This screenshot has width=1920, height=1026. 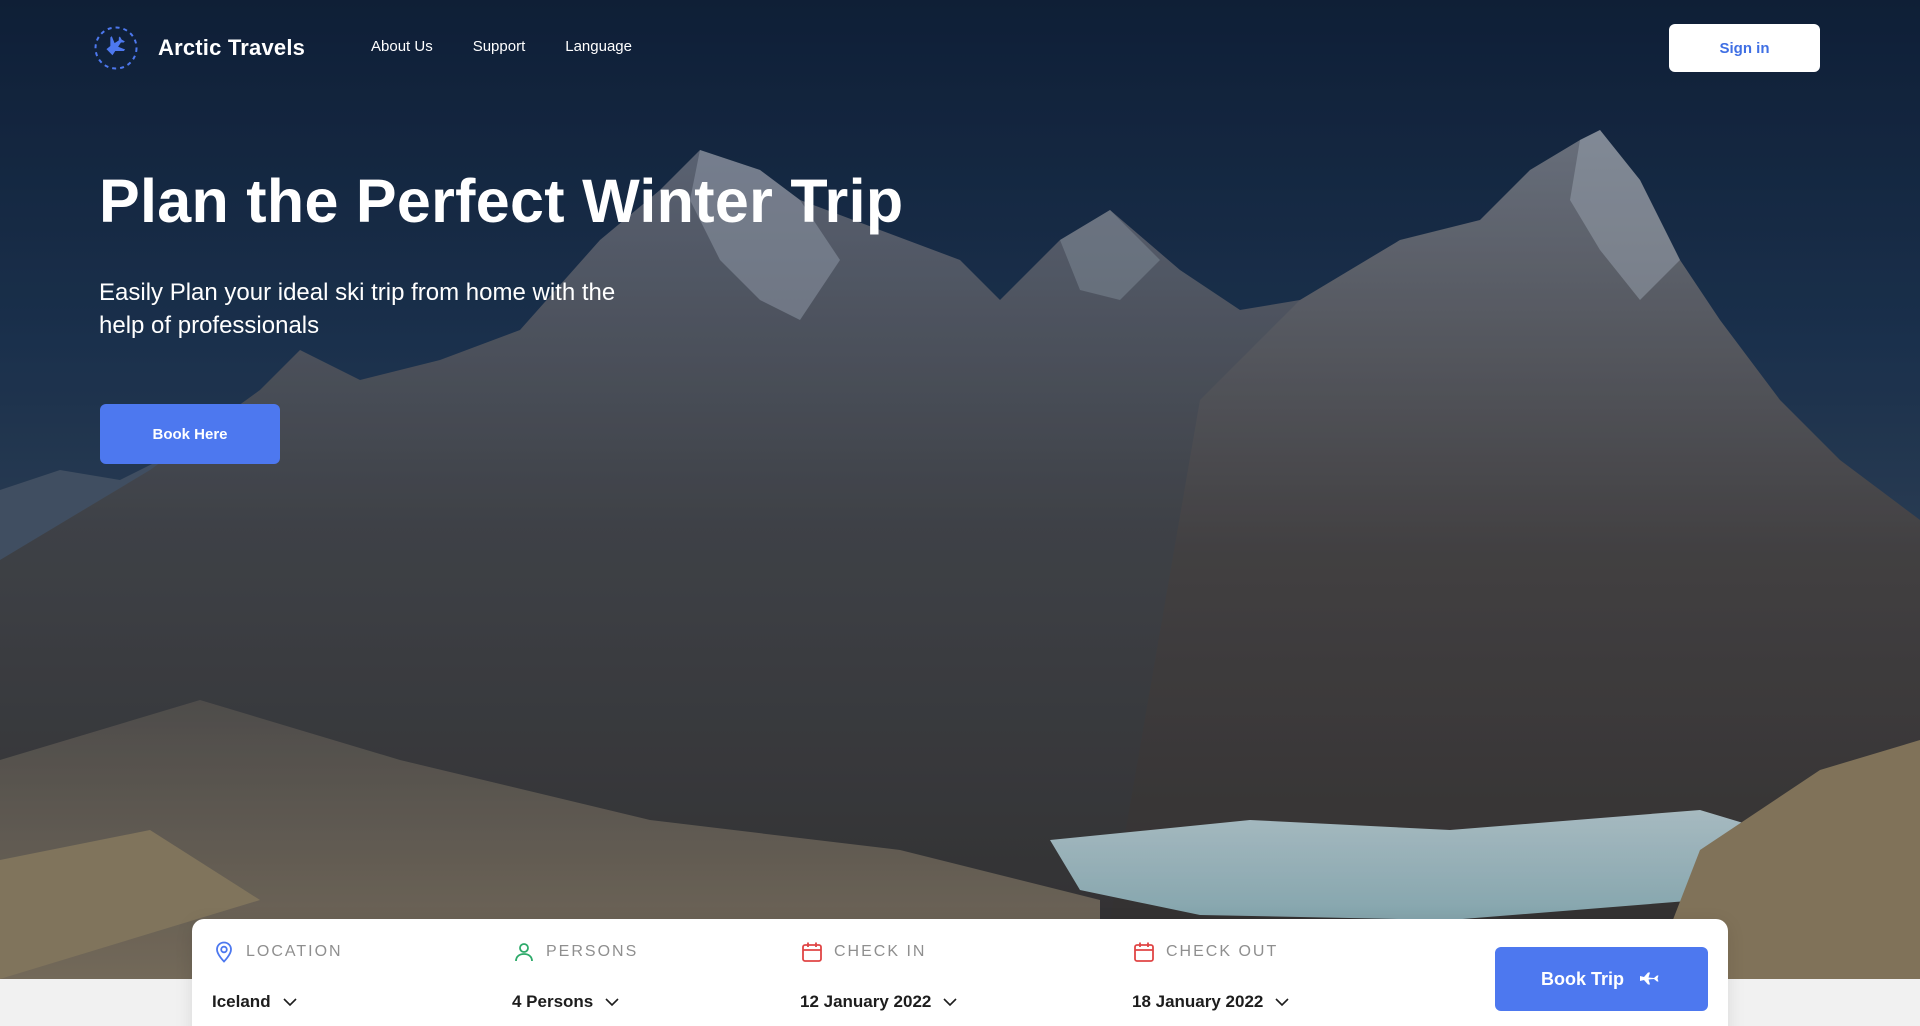 I want to click on user-icon, so click(x=524, y=952).